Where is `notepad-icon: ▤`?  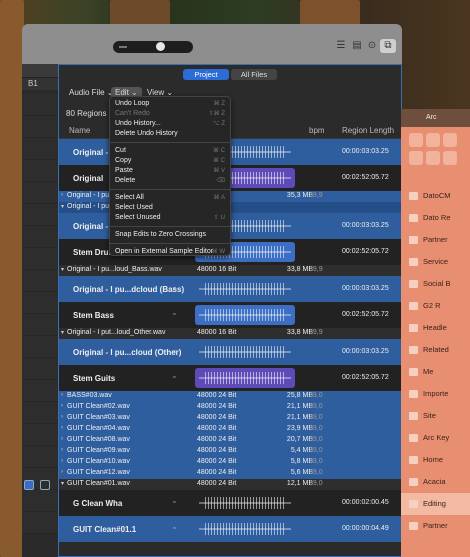
notepad-icon: ▤ is located at coordinates (357, 46).